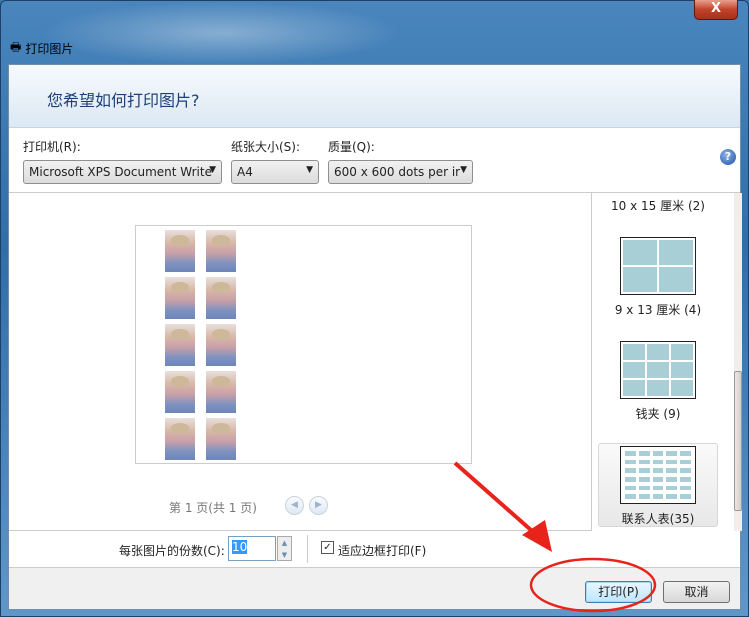 The height and width of the screenshot is (617, 749). I want to click on annotation-arrow, so click(497, 500).